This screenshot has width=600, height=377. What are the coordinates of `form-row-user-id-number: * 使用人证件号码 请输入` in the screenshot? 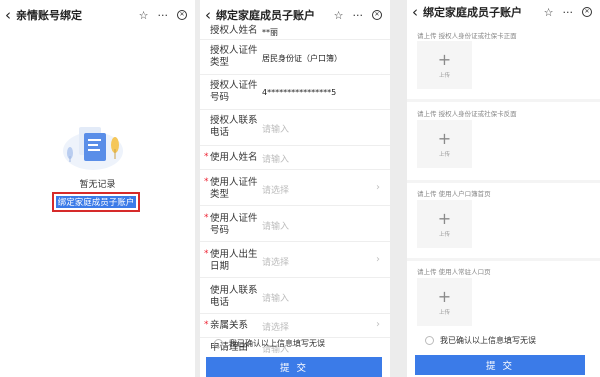 It's located at (295, 224).